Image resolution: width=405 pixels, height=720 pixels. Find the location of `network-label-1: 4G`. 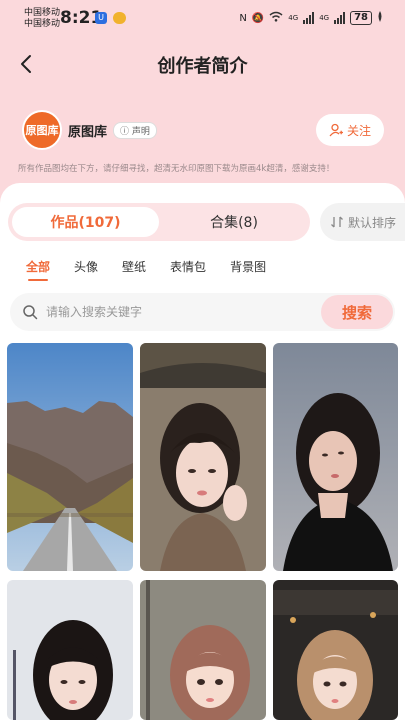

network-label-1: 4G is located at coordinates (293, 18).